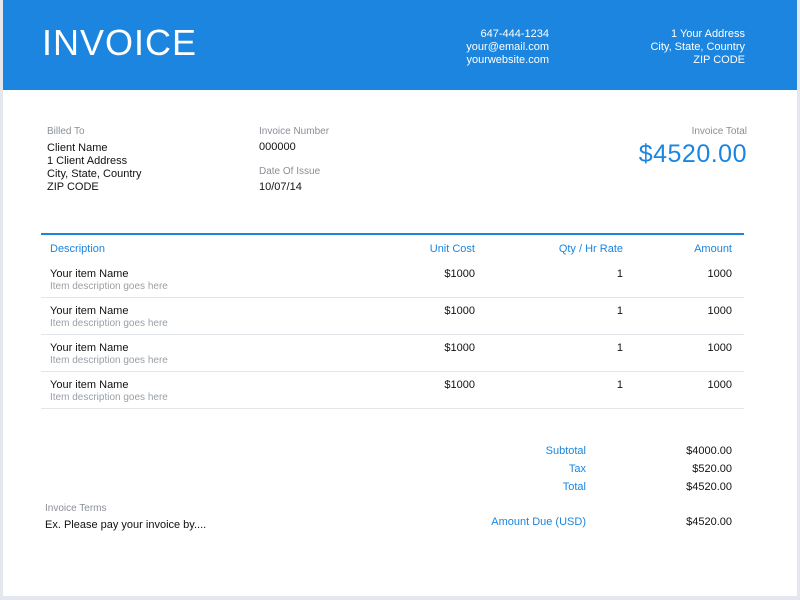 This screenshot has height=600, width=800. I want to click on address-line-2: City, State, Country, so click(697, 47).